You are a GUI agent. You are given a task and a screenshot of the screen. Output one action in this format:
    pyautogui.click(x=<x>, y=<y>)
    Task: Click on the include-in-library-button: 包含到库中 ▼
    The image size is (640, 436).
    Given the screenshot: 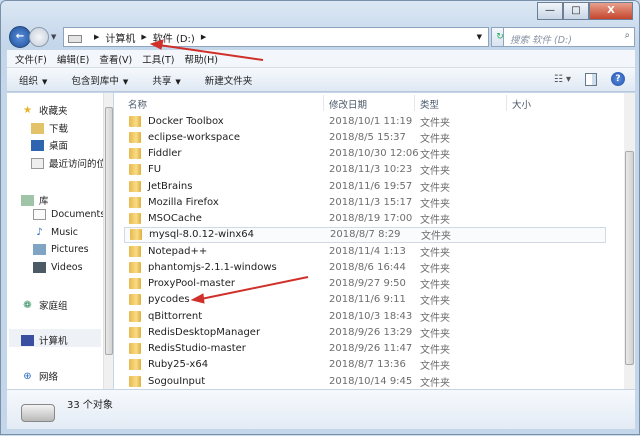 What is the action you would take?
    pyautogui.click(x=99, y=80)
    